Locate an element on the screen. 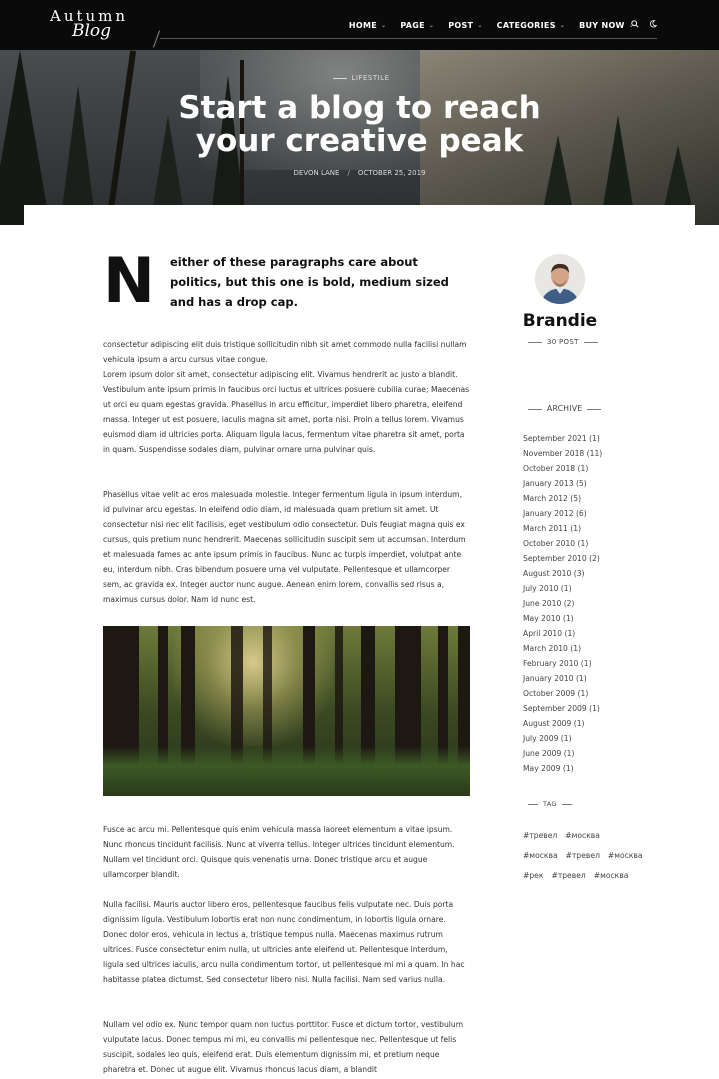  archive-link: October 2010 (1) is located at coordinates (583, 543).